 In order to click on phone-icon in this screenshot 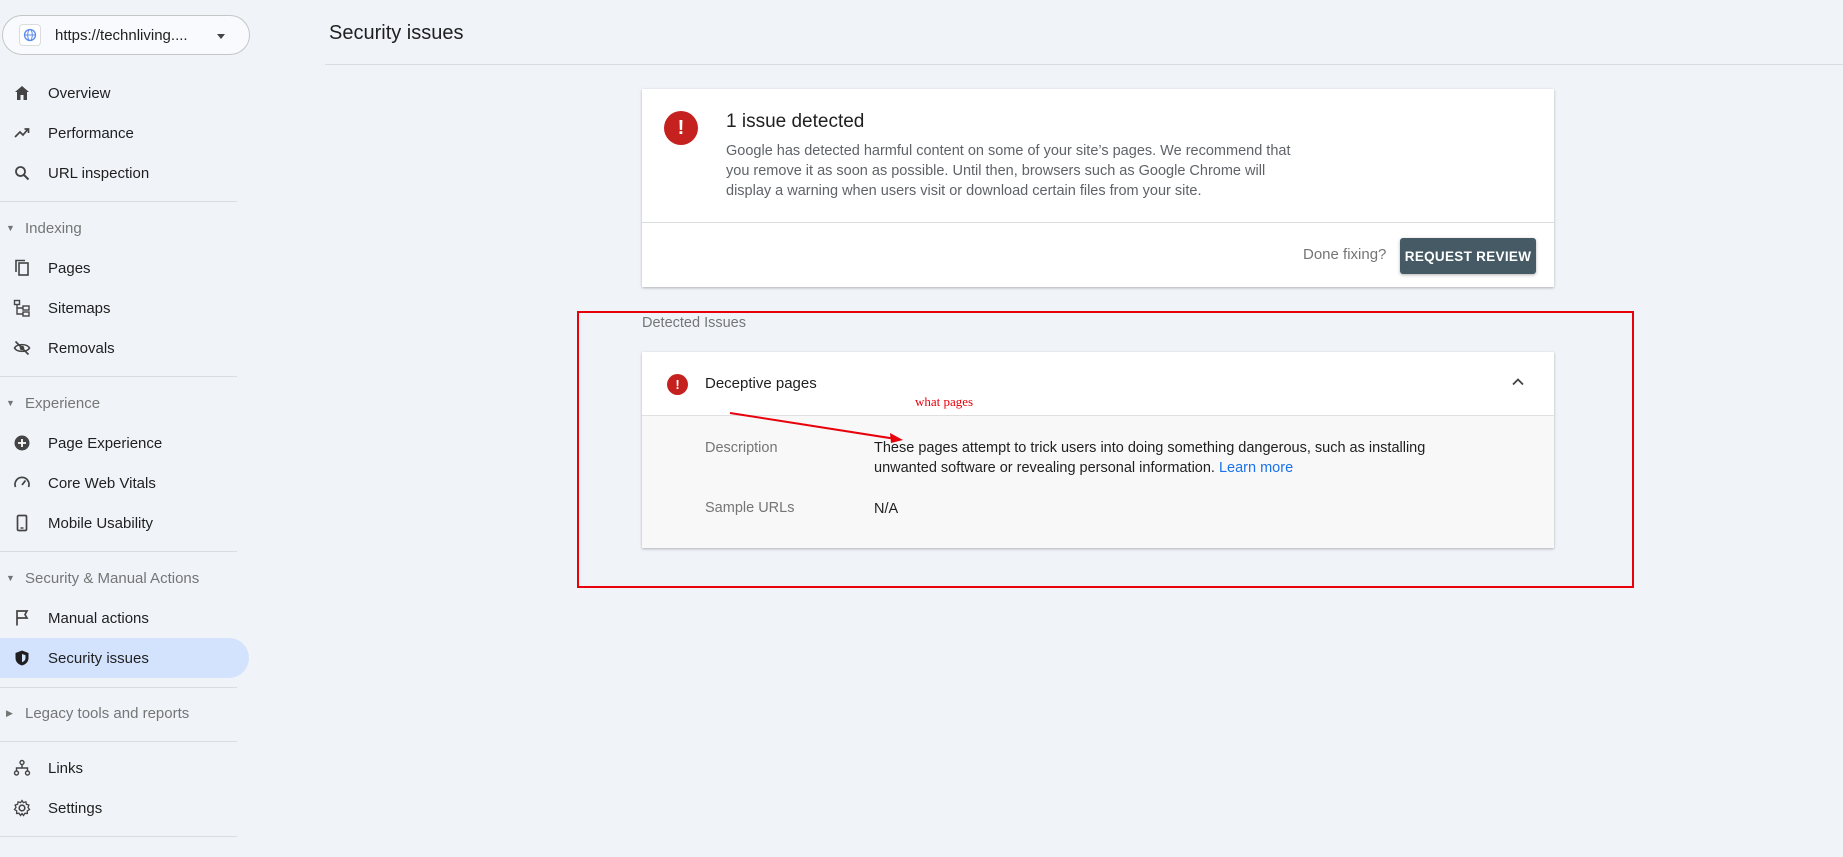, I will do `click(22, 523)`.